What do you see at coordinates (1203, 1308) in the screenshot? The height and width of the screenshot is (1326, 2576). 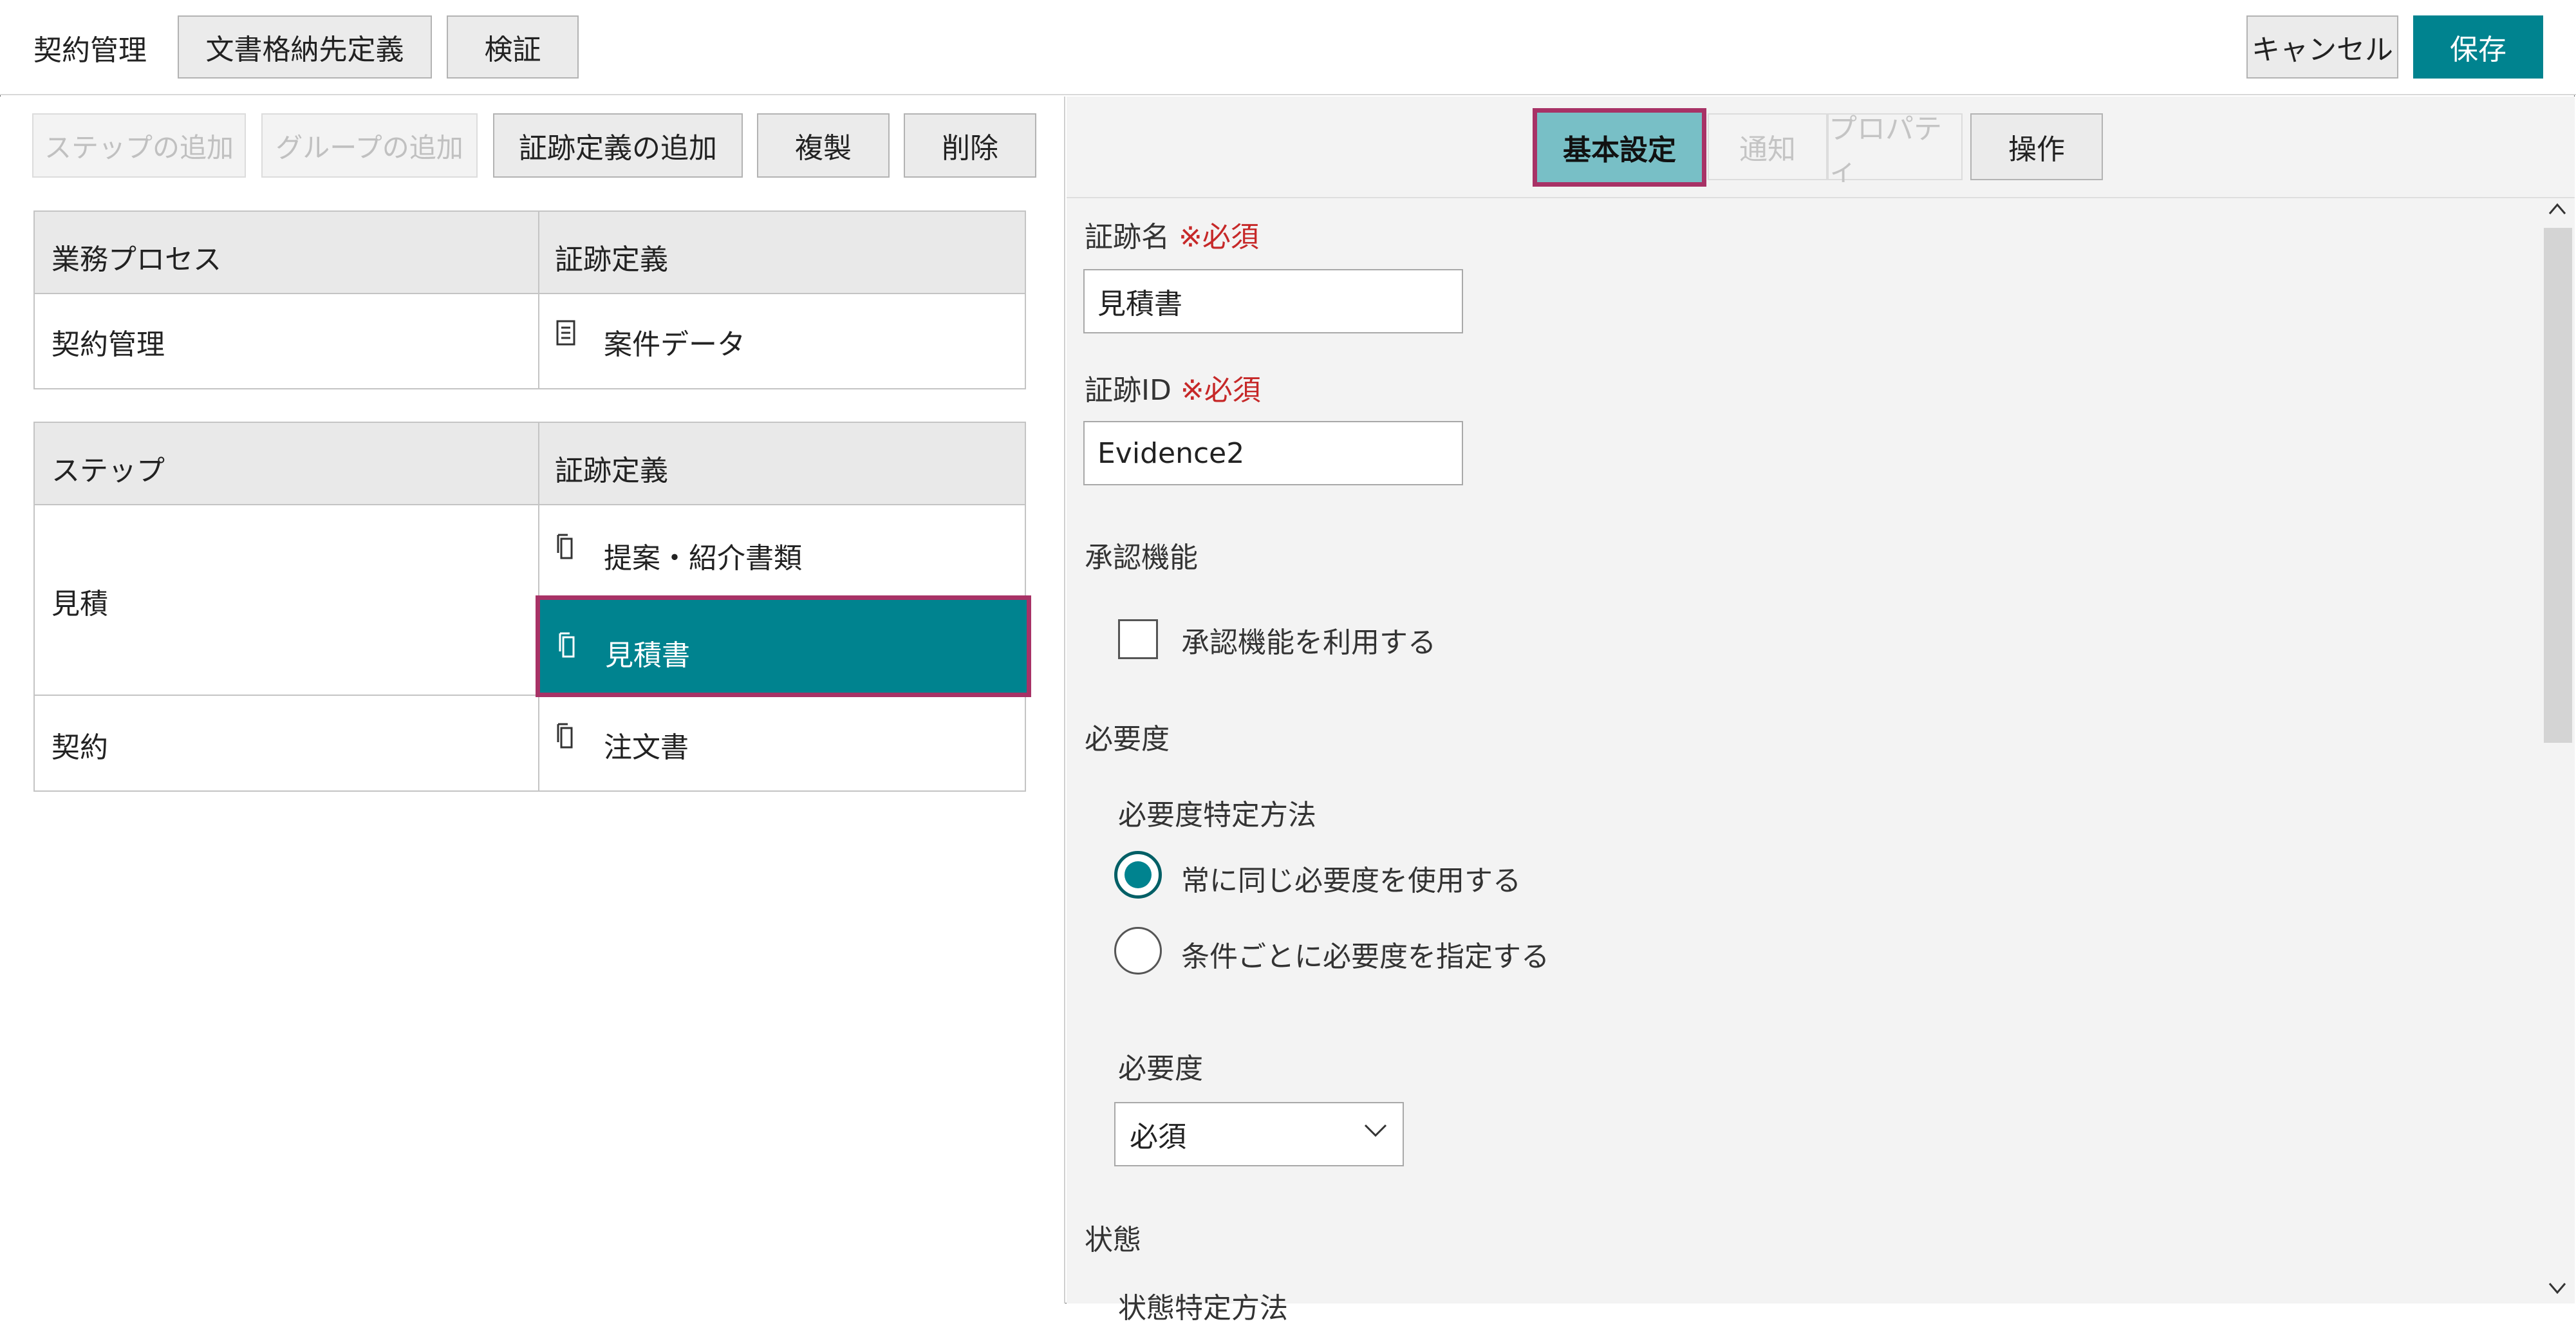 I see `status-method-label: 状態特定方法` at bounding box center [1203, 1308].